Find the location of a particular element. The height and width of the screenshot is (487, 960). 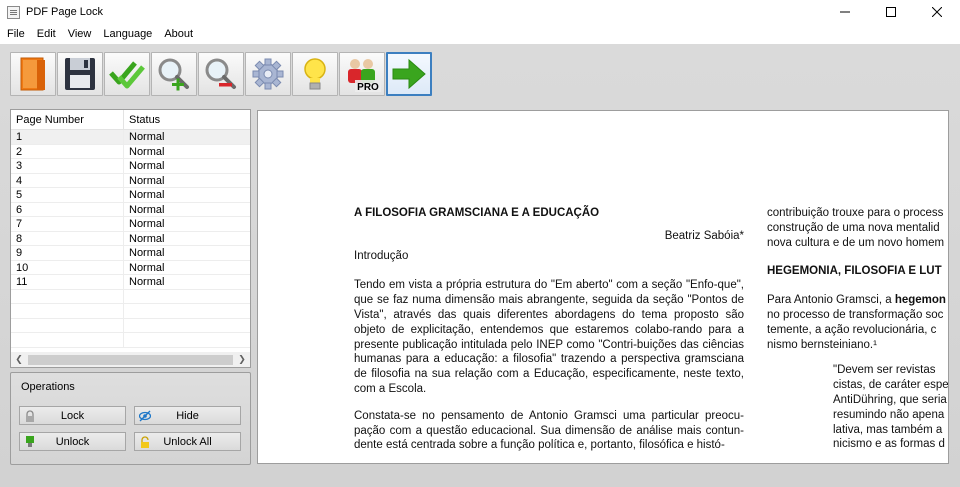

page-number-cell: 9 is located at coordinates (67, 253).